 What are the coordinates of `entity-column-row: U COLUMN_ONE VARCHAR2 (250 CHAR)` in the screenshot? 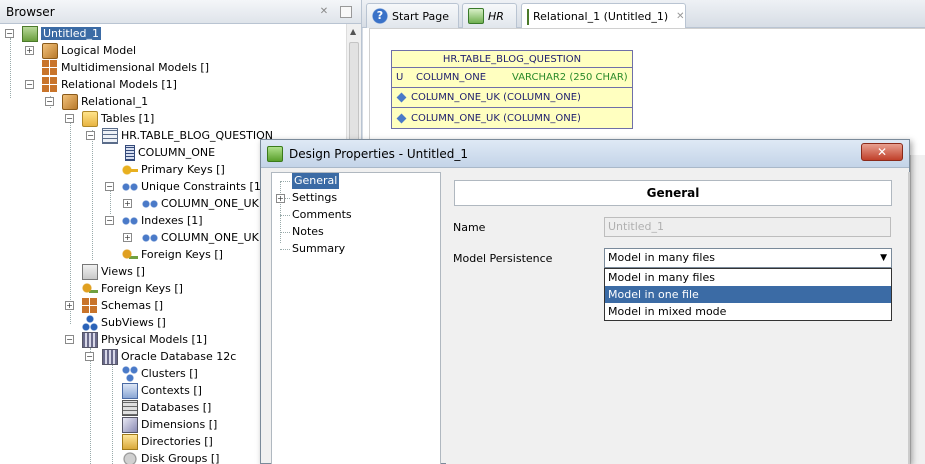 It's located at (512, 78).